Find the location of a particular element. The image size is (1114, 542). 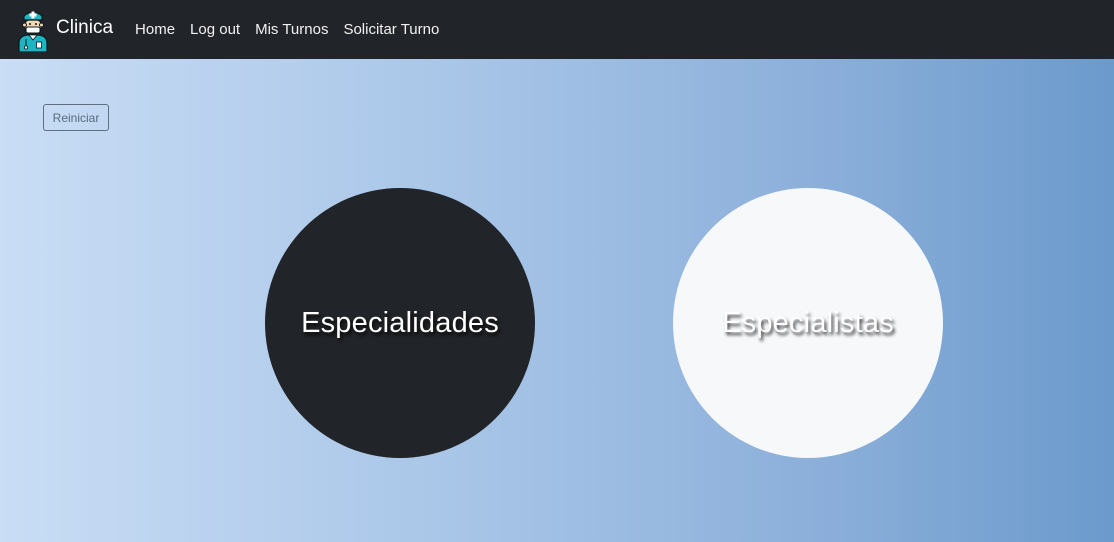

especialistas-label: Especialistas is located at coordinates (808, 322).